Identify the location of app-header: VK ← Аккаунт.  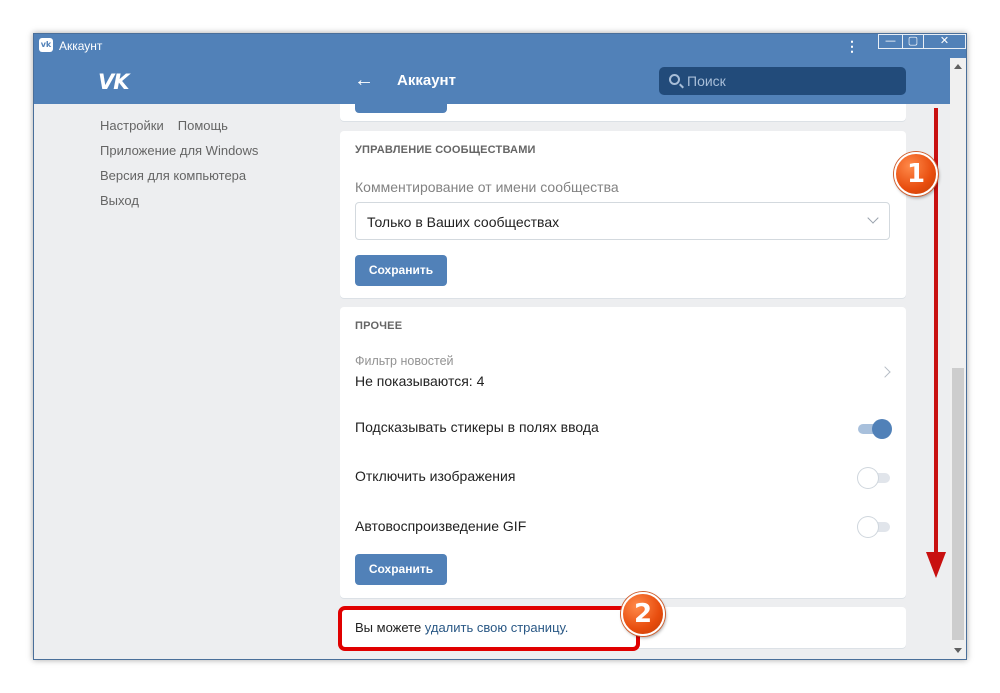
(492, 81).